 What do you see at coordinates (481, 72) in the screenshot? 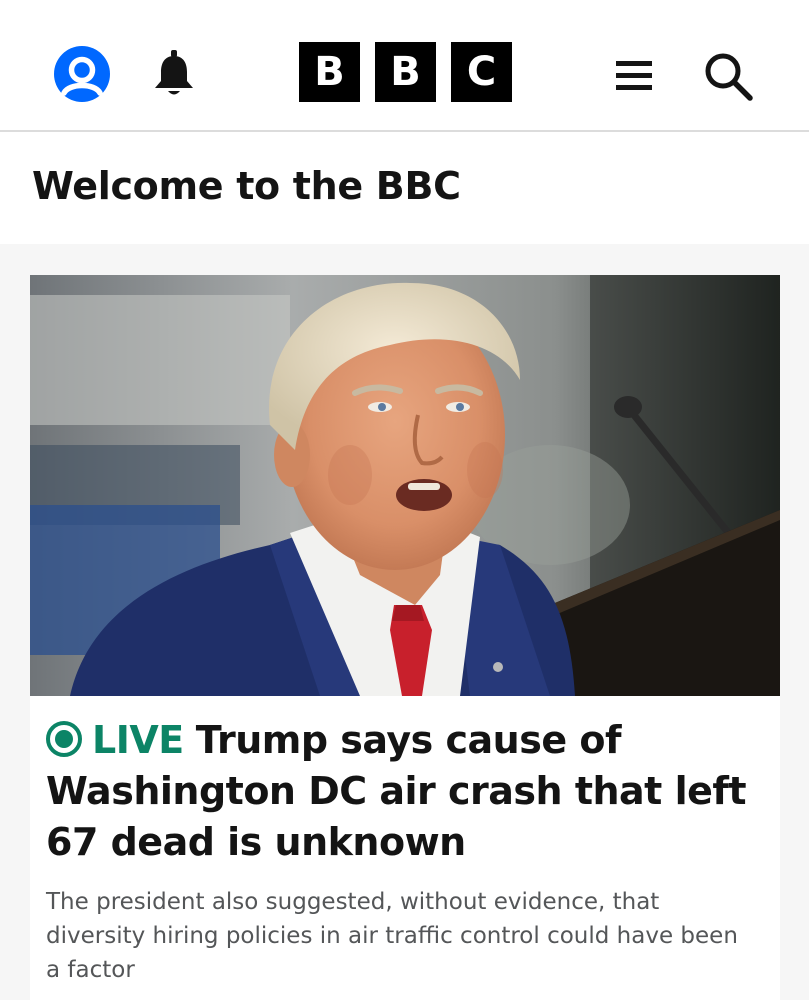
I see `logo-letter-c: C` at bounding box center [481, 72].